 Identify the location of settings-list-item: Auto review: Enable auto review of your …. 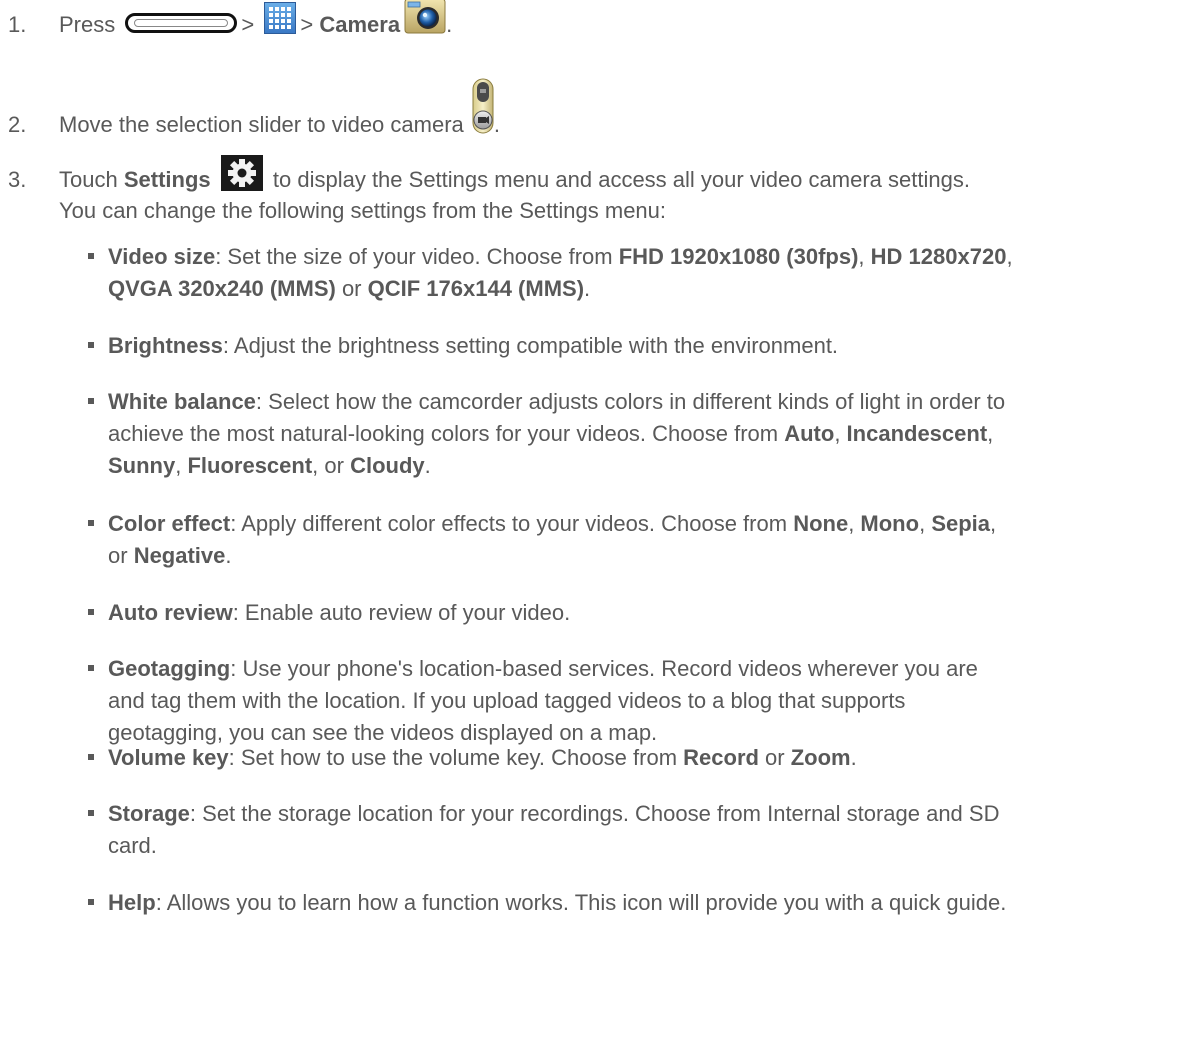
(643, 613).